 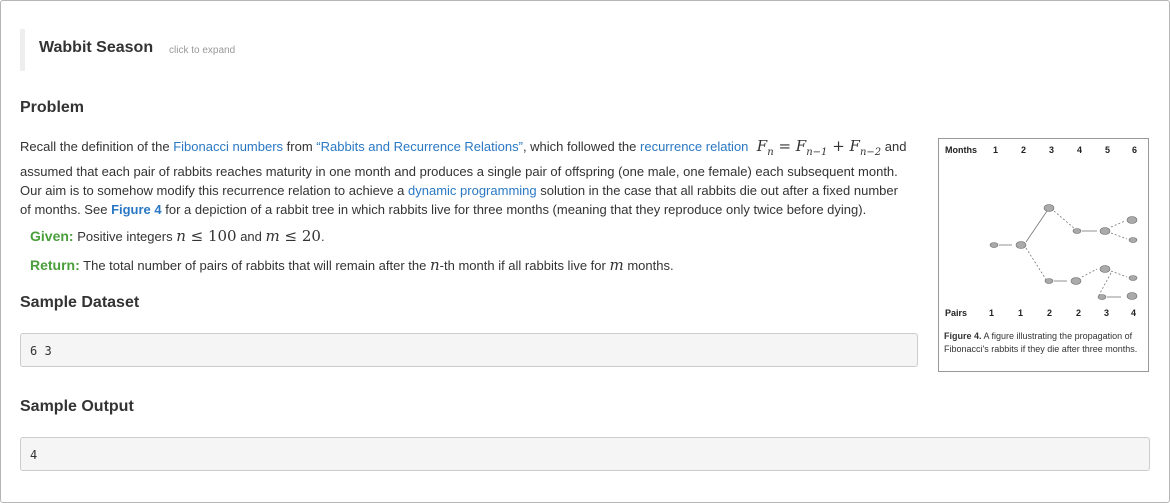 What do you see at coordinates (1107, 313) in the screenshot?
I see `pairs-count: 3` at bounding box center [1107, 313].